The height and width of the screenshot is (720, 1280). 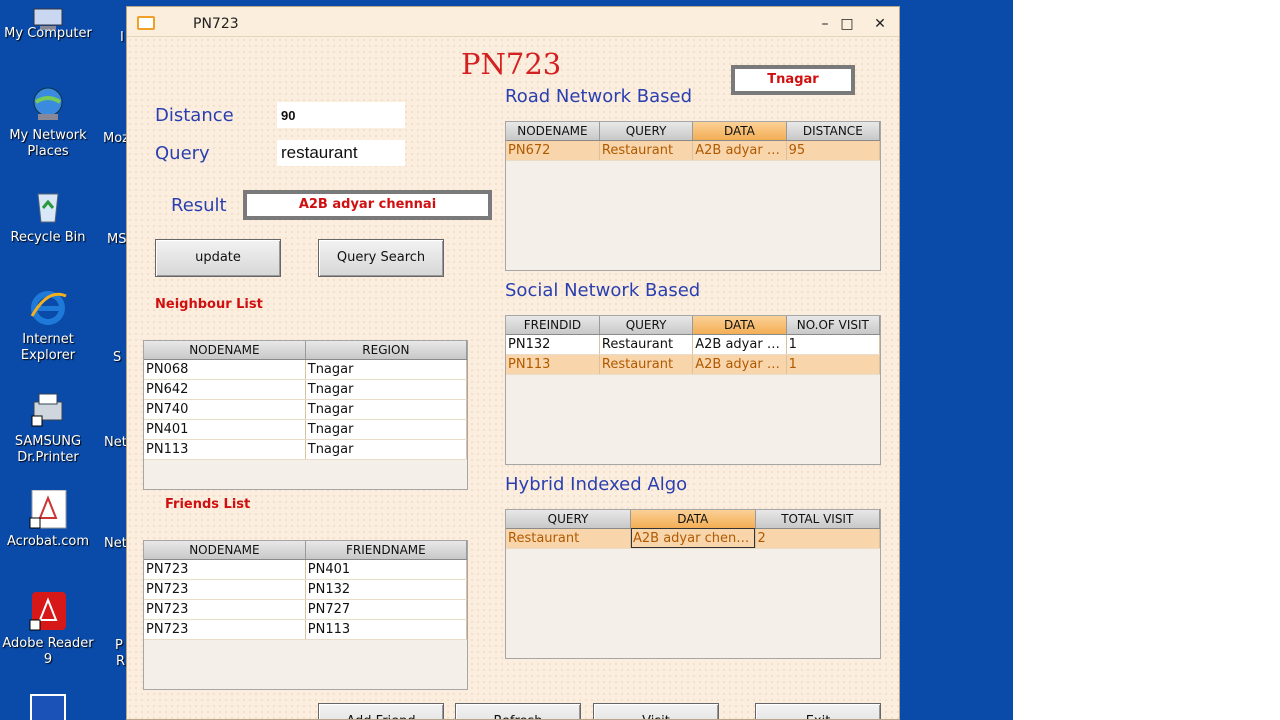 I want to click on table-cell: A2B adyar chennai, so click(x=693, y=538).